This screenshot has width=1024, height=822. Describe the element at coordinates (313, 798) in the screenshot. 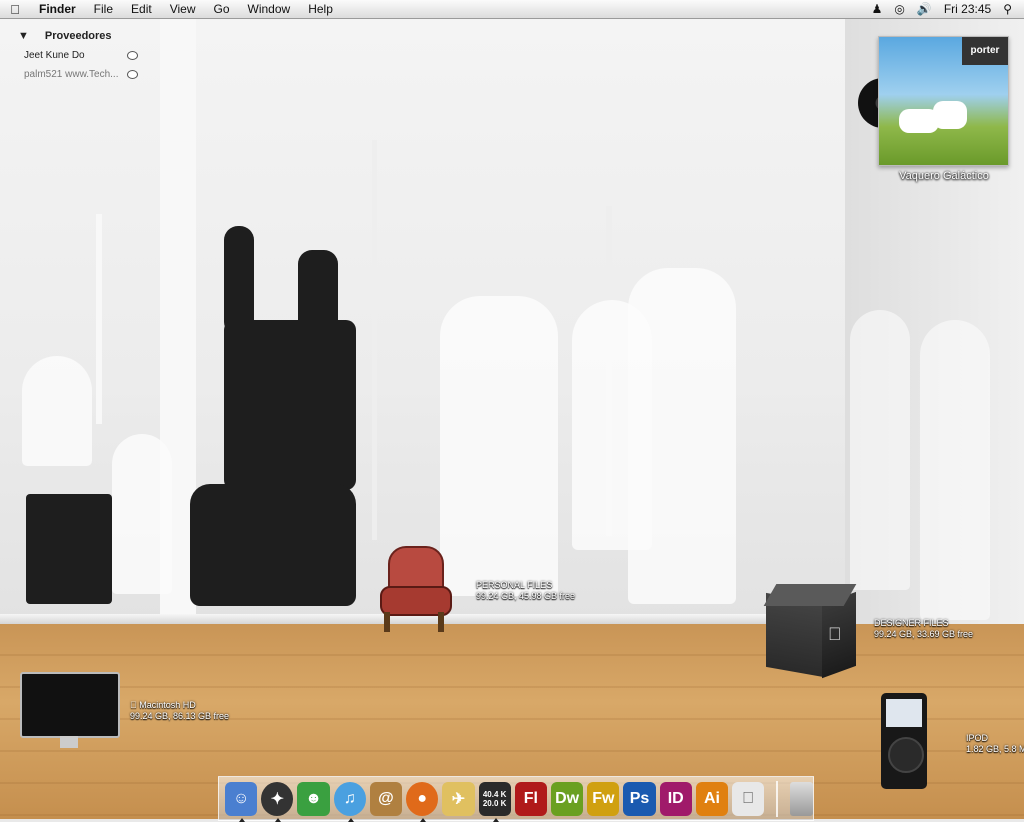

I see `dock-adium-icon: ☻` at that location.